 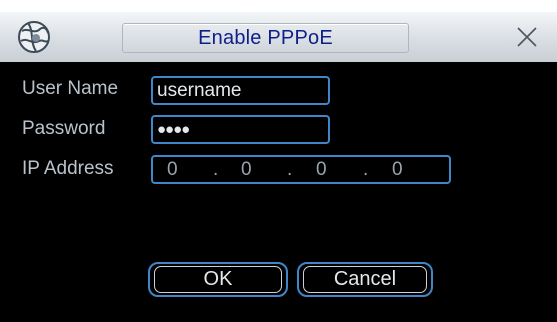 What do you see at coordinates (301, 169) in the screenshot?
I see `ip-address-input: 0 . 0 . 0 . 0` at bounding box center [301, 169].